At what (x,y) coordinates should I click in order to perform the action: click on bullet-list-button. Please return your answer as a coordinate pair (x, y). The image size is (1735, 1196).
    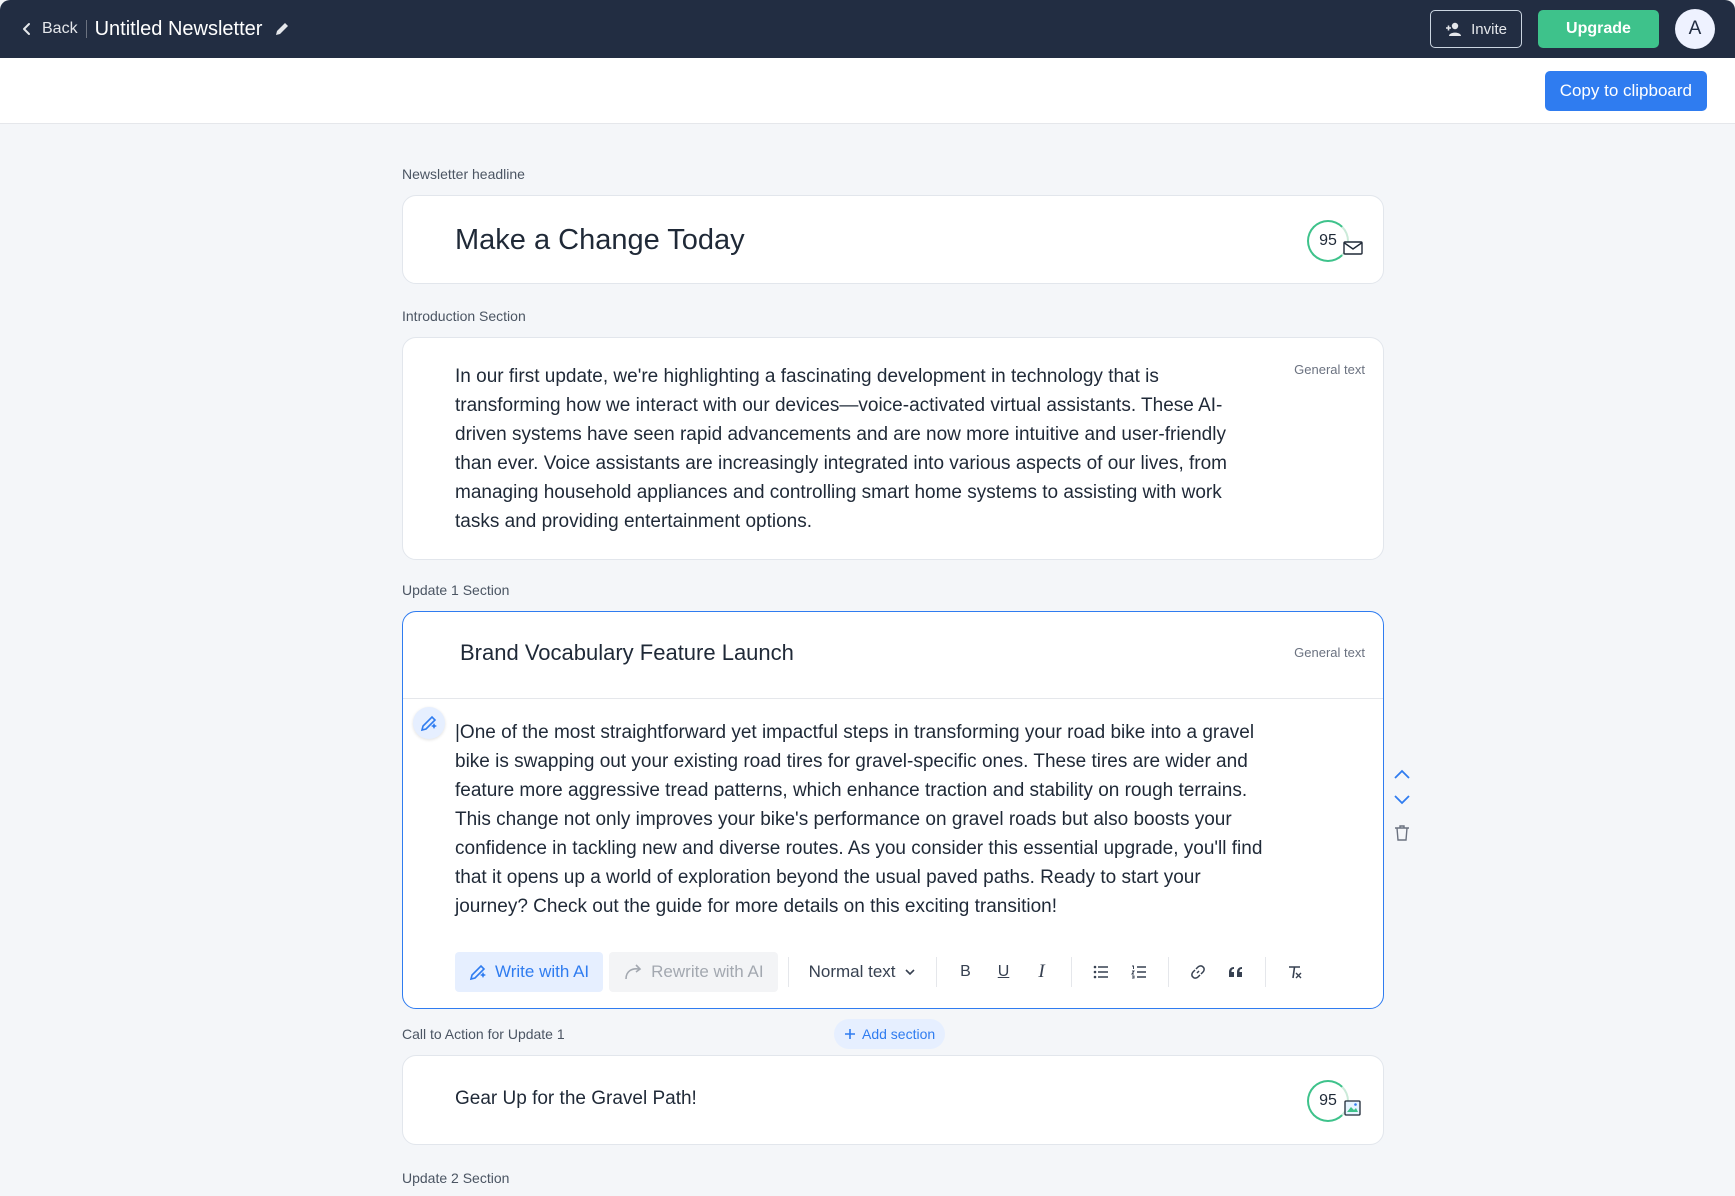
    Looking at the image, I should click on (1101, 972).